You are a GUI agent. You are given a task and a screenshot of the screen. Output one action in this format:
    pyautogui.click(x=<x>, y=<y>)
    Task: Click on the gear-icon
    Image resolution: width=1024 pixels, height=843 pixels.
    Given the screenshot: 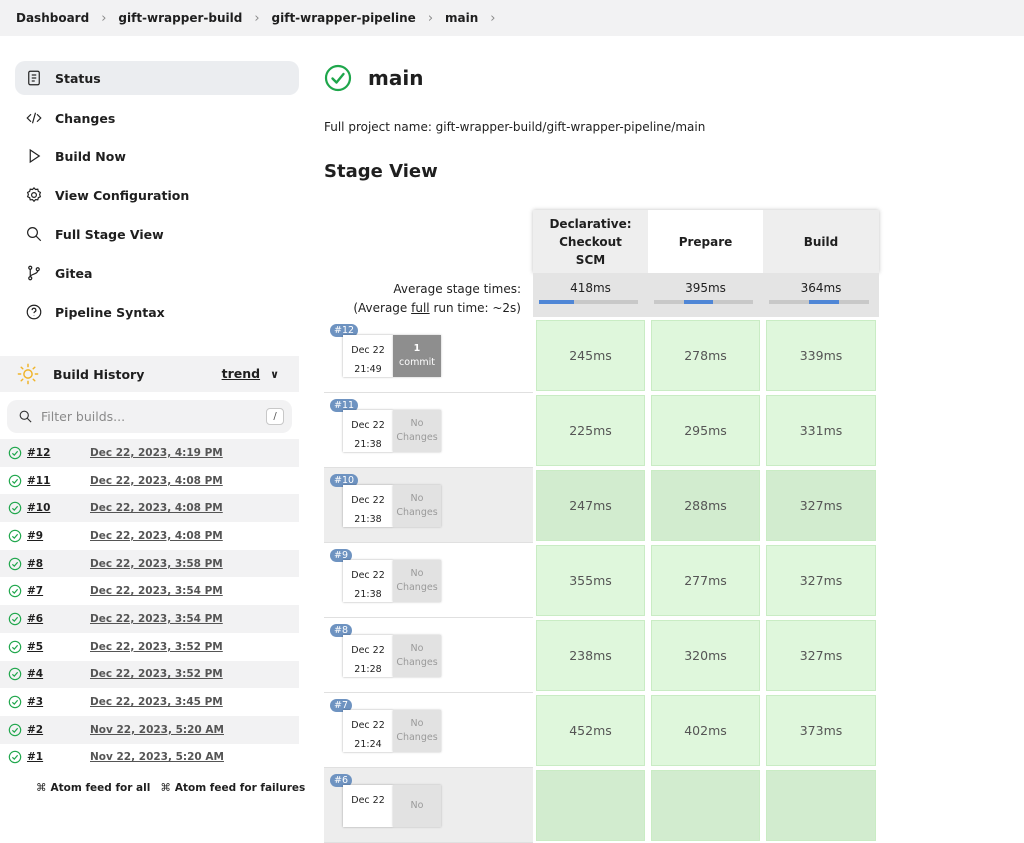 What is the action you would take?
    pyautogui.click(x=34, y=195)
    